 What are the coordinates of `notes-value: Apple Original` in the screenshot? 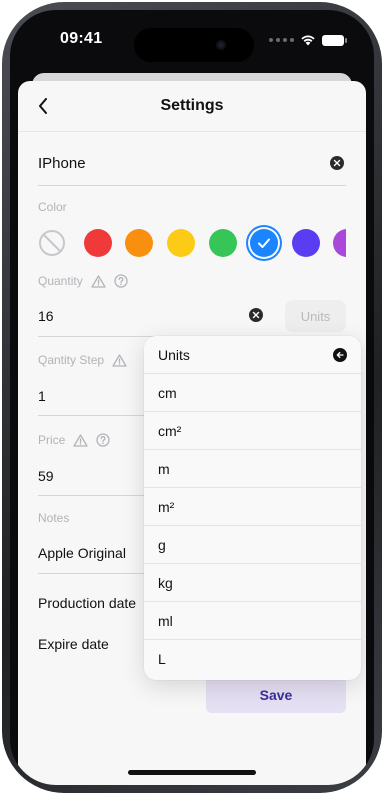 It's located at (82, 553).